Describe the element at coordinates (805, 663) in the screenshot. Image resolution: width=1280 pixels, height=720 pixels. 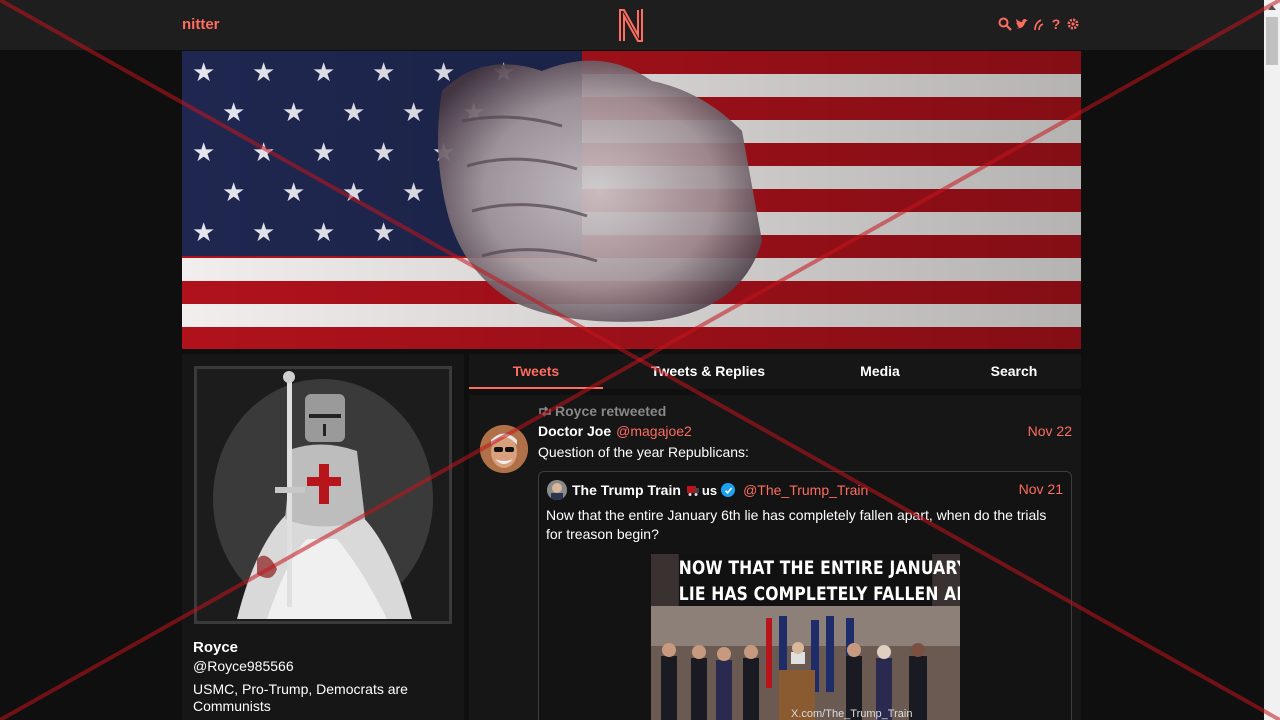
I see `press-conference-photo` at that location.